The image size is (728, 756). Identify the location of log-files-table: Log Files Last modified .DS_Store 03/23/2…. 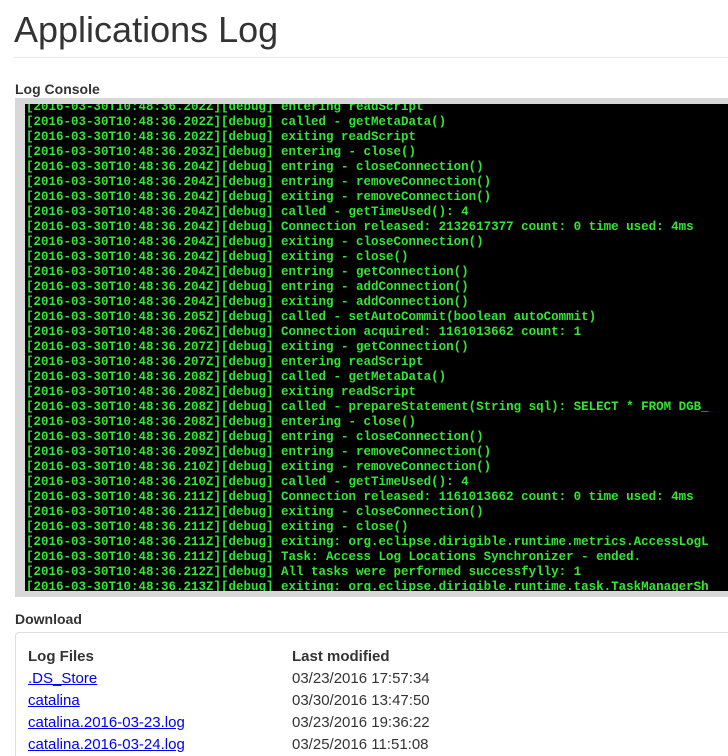
(310, 698).